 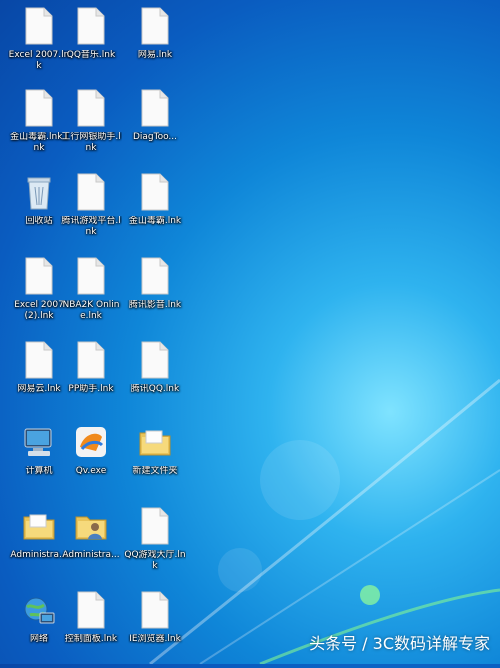 I want to click on desktop-icon: 网易.lnk, so click(x=155, y=44).